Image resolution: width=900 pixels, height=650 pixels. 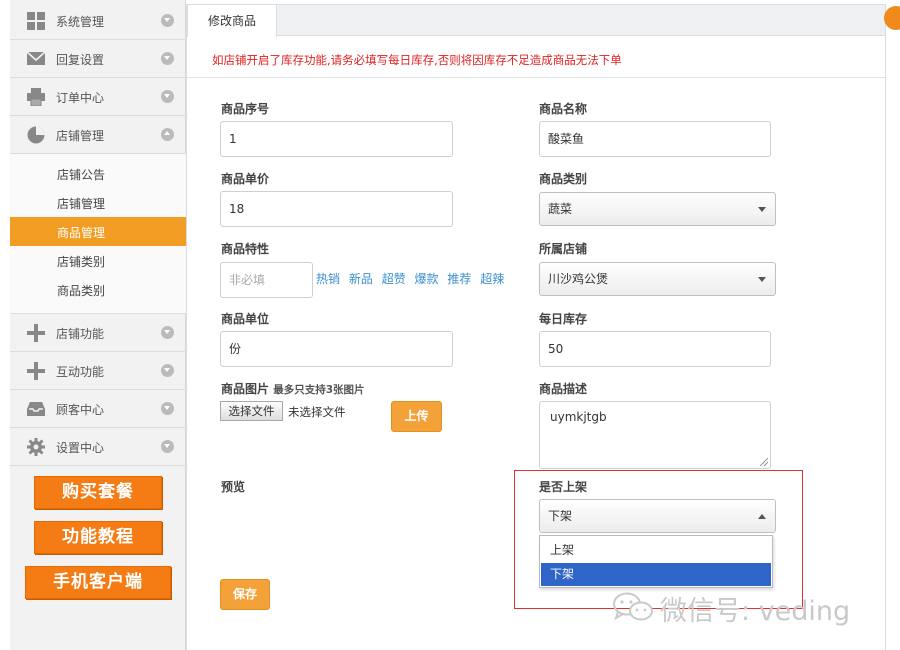 I want to click on submenu-item-label: 店铺管理, so click(x=81, y=204).